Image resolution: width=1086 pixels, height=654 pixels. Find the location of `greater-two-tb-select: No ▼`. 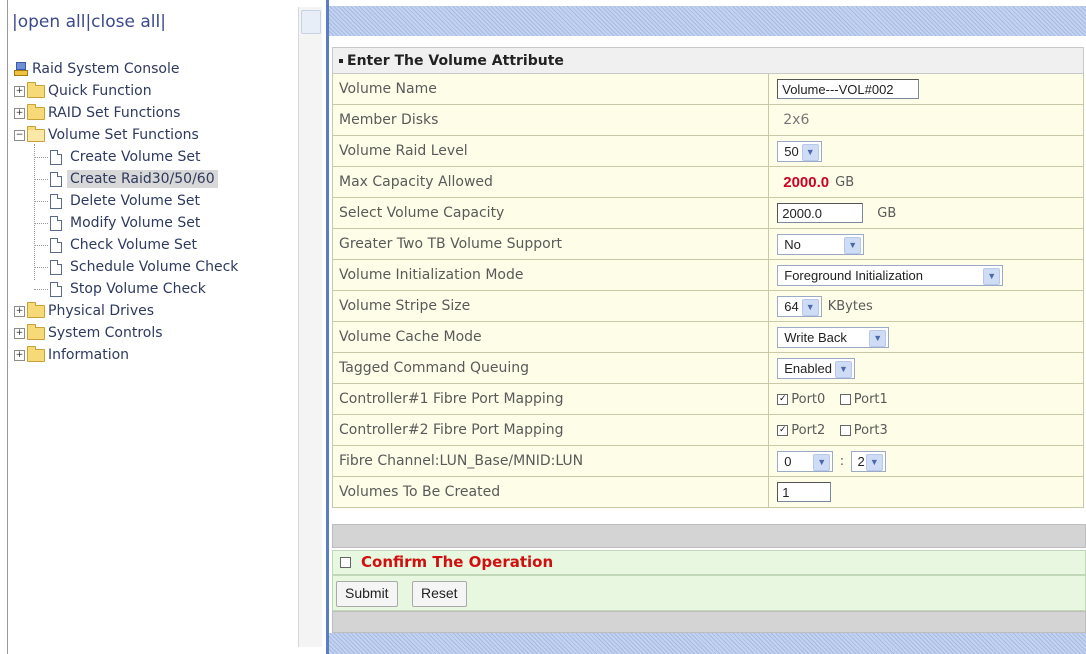

greater-two-tb-select: No ▼ is located at coordinates (821, 244).